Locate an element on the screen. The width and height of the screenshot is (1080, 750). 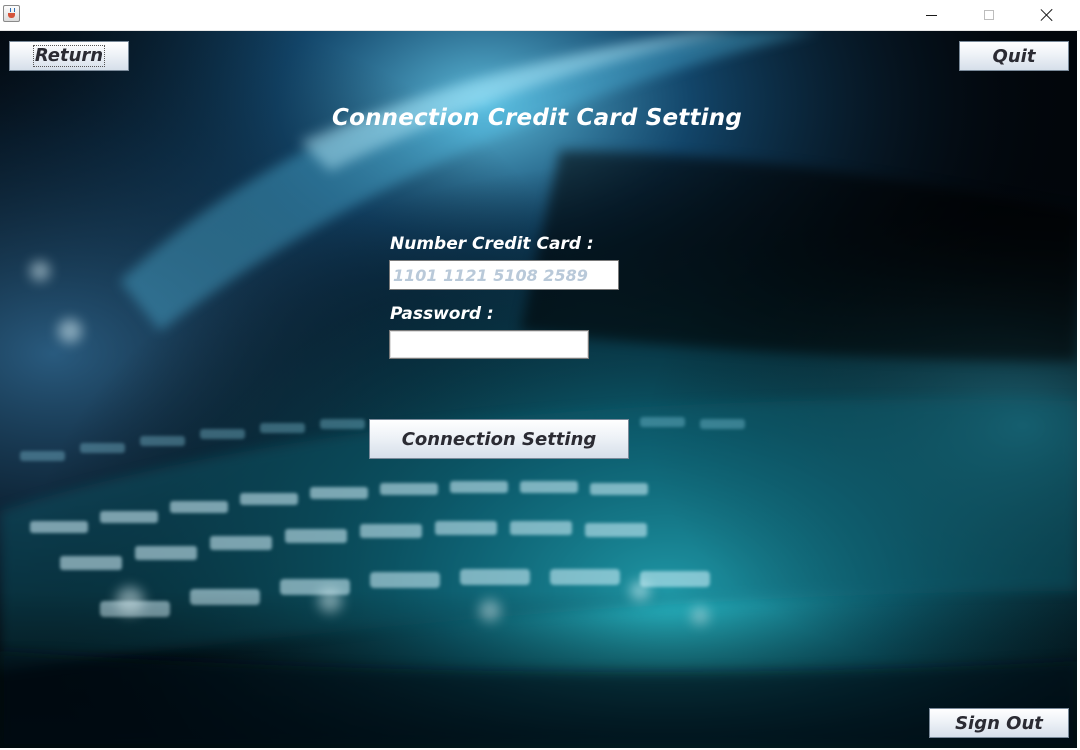
sign-out-label: Sign Out is located at coordinates (999, 723).